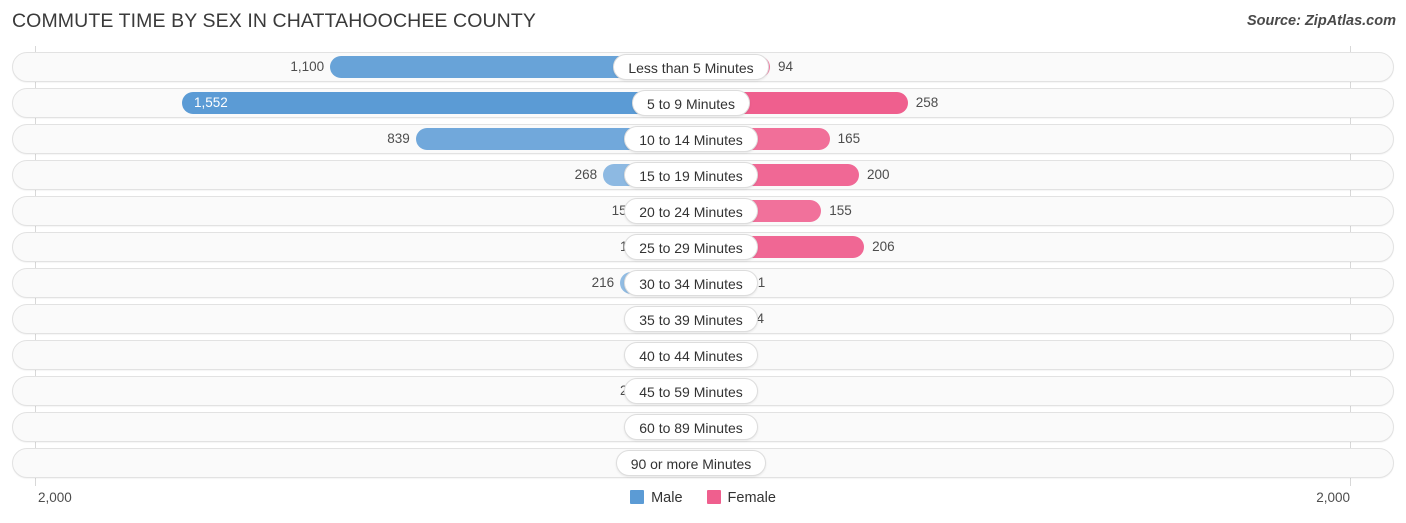 The image size is (1406, 523). Describe the element at coordinates (691, 103) in the screenshot. I see `category-label: 5 to 9 Minutes` at that location.